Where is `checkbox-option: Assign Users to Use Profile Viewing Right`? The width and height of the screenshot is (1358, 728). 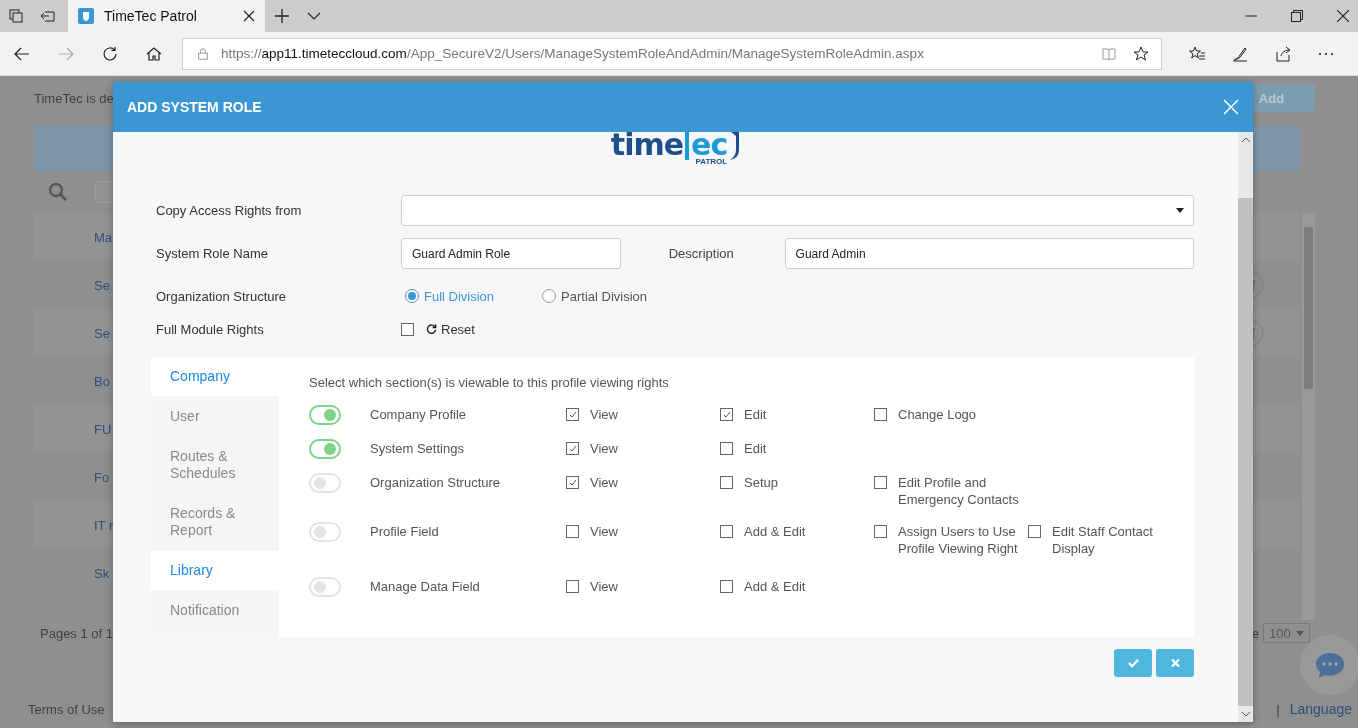 checkbox-option: Assign Users to Use Profile Viewing Right is located at coordinates (951, 540).